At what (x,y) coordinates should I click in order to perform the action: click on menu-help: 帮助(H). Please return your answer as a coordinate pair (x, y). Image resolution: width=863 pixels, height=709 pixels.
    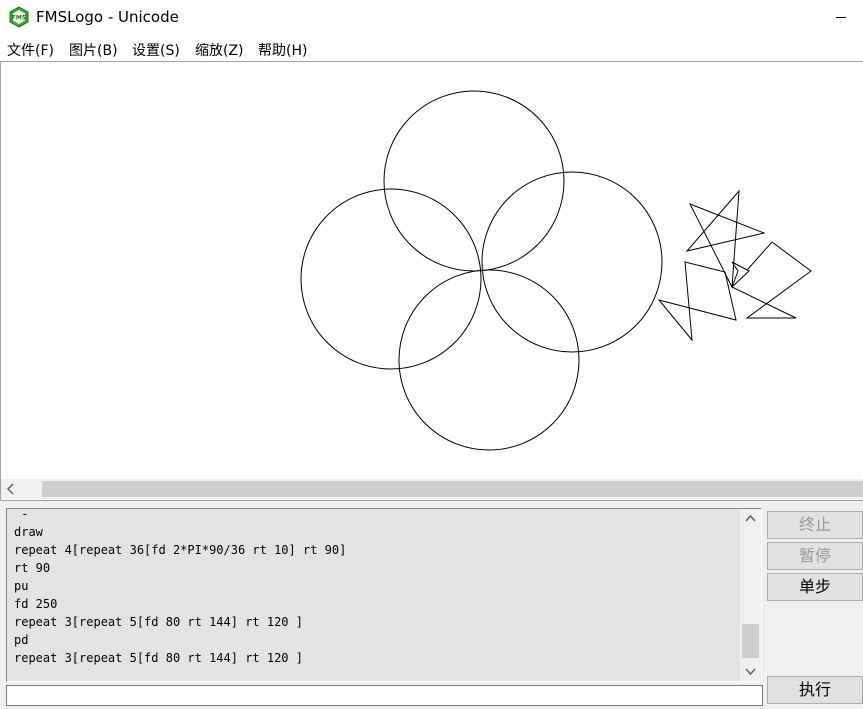
    Looking at the image, I should click on (282, 50).